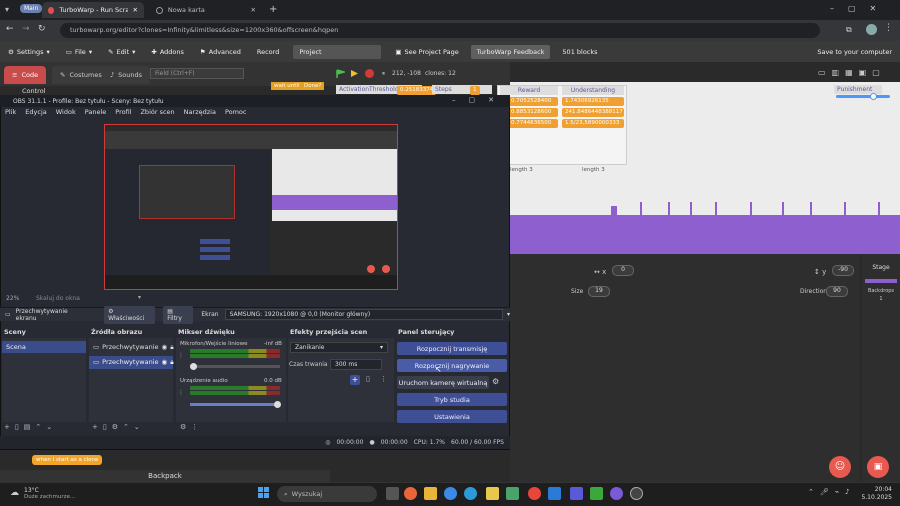 The image size is (900, 506). Describe the element at coordinates (31, 8) in the screenshot. I see `profile-badge: Main` at that location.